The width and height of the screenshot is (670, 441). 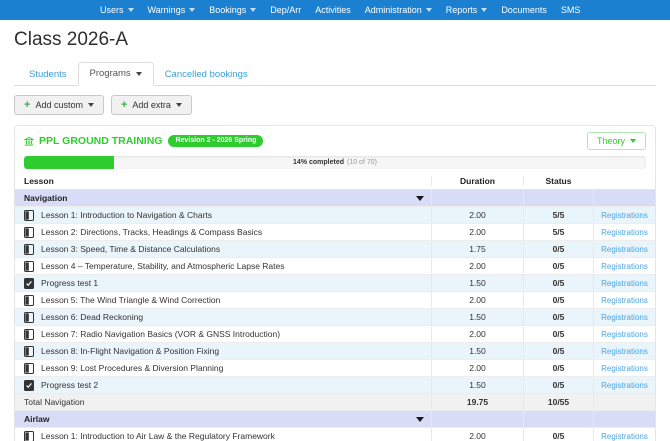 I want to click on lesson-cell: Progress test 2, so click(x=223, y=385).